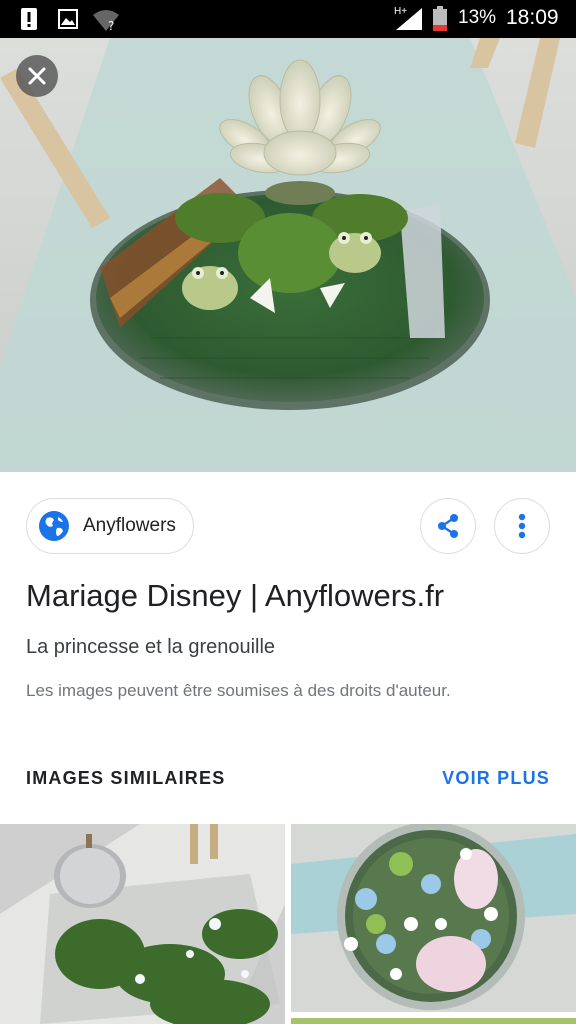  I want to click on close-icon, so click(37, 76).